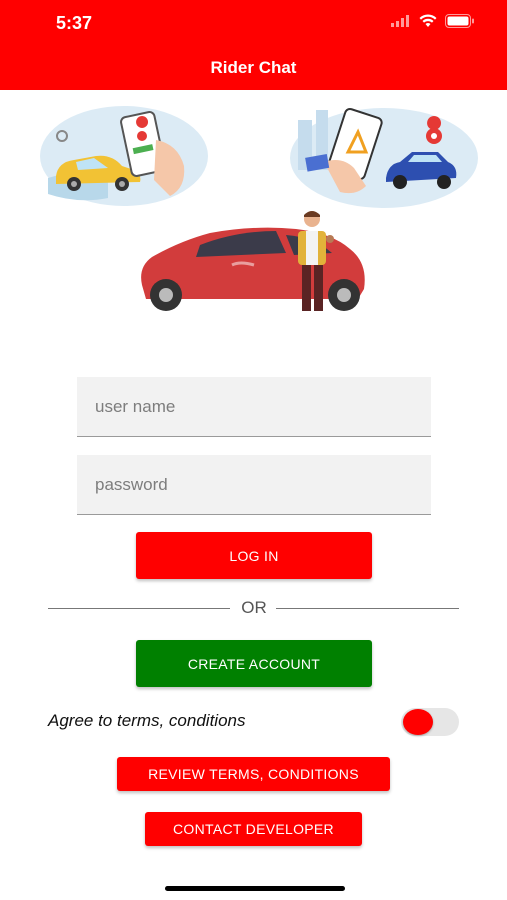 This screenshot has height=900, width=507. Describe the element at coordinates (254, 607) in the screenshot. I see `or-divider-text: OR` at that location.